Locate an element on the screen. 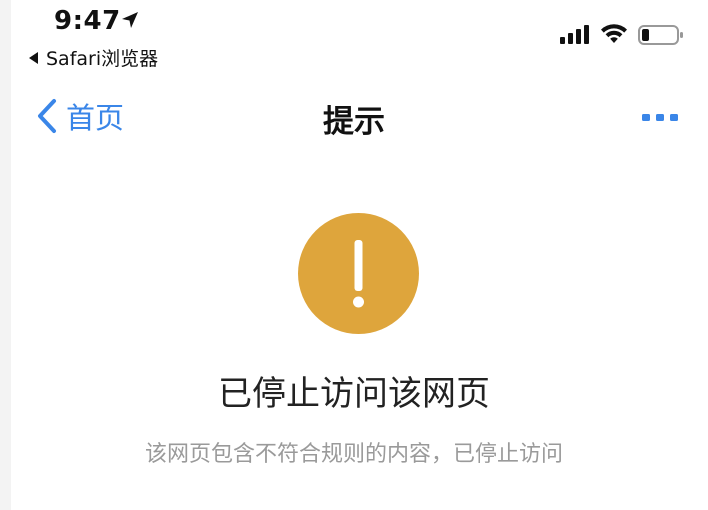 The width and height of the screenshot is (708, 510). back-to-app-button: Safari浏览器 is located at coordinates (93, 57).